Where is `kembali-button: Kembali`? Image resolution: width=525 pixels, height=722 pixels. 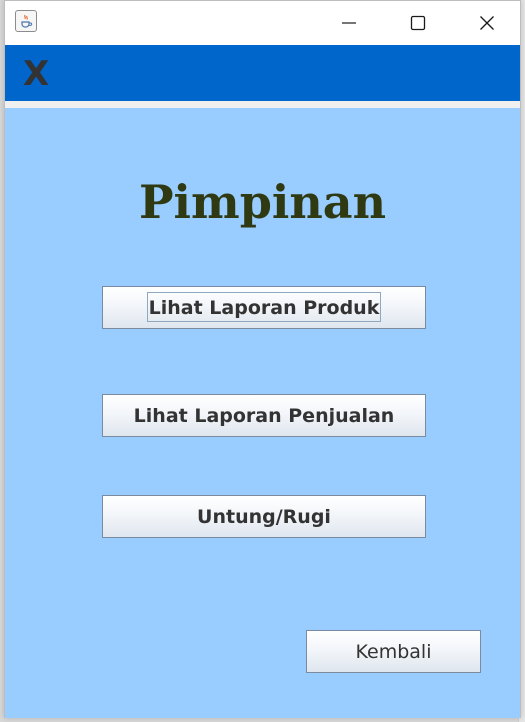 kembali-button: Kembali is located at coordinates (393, 651).